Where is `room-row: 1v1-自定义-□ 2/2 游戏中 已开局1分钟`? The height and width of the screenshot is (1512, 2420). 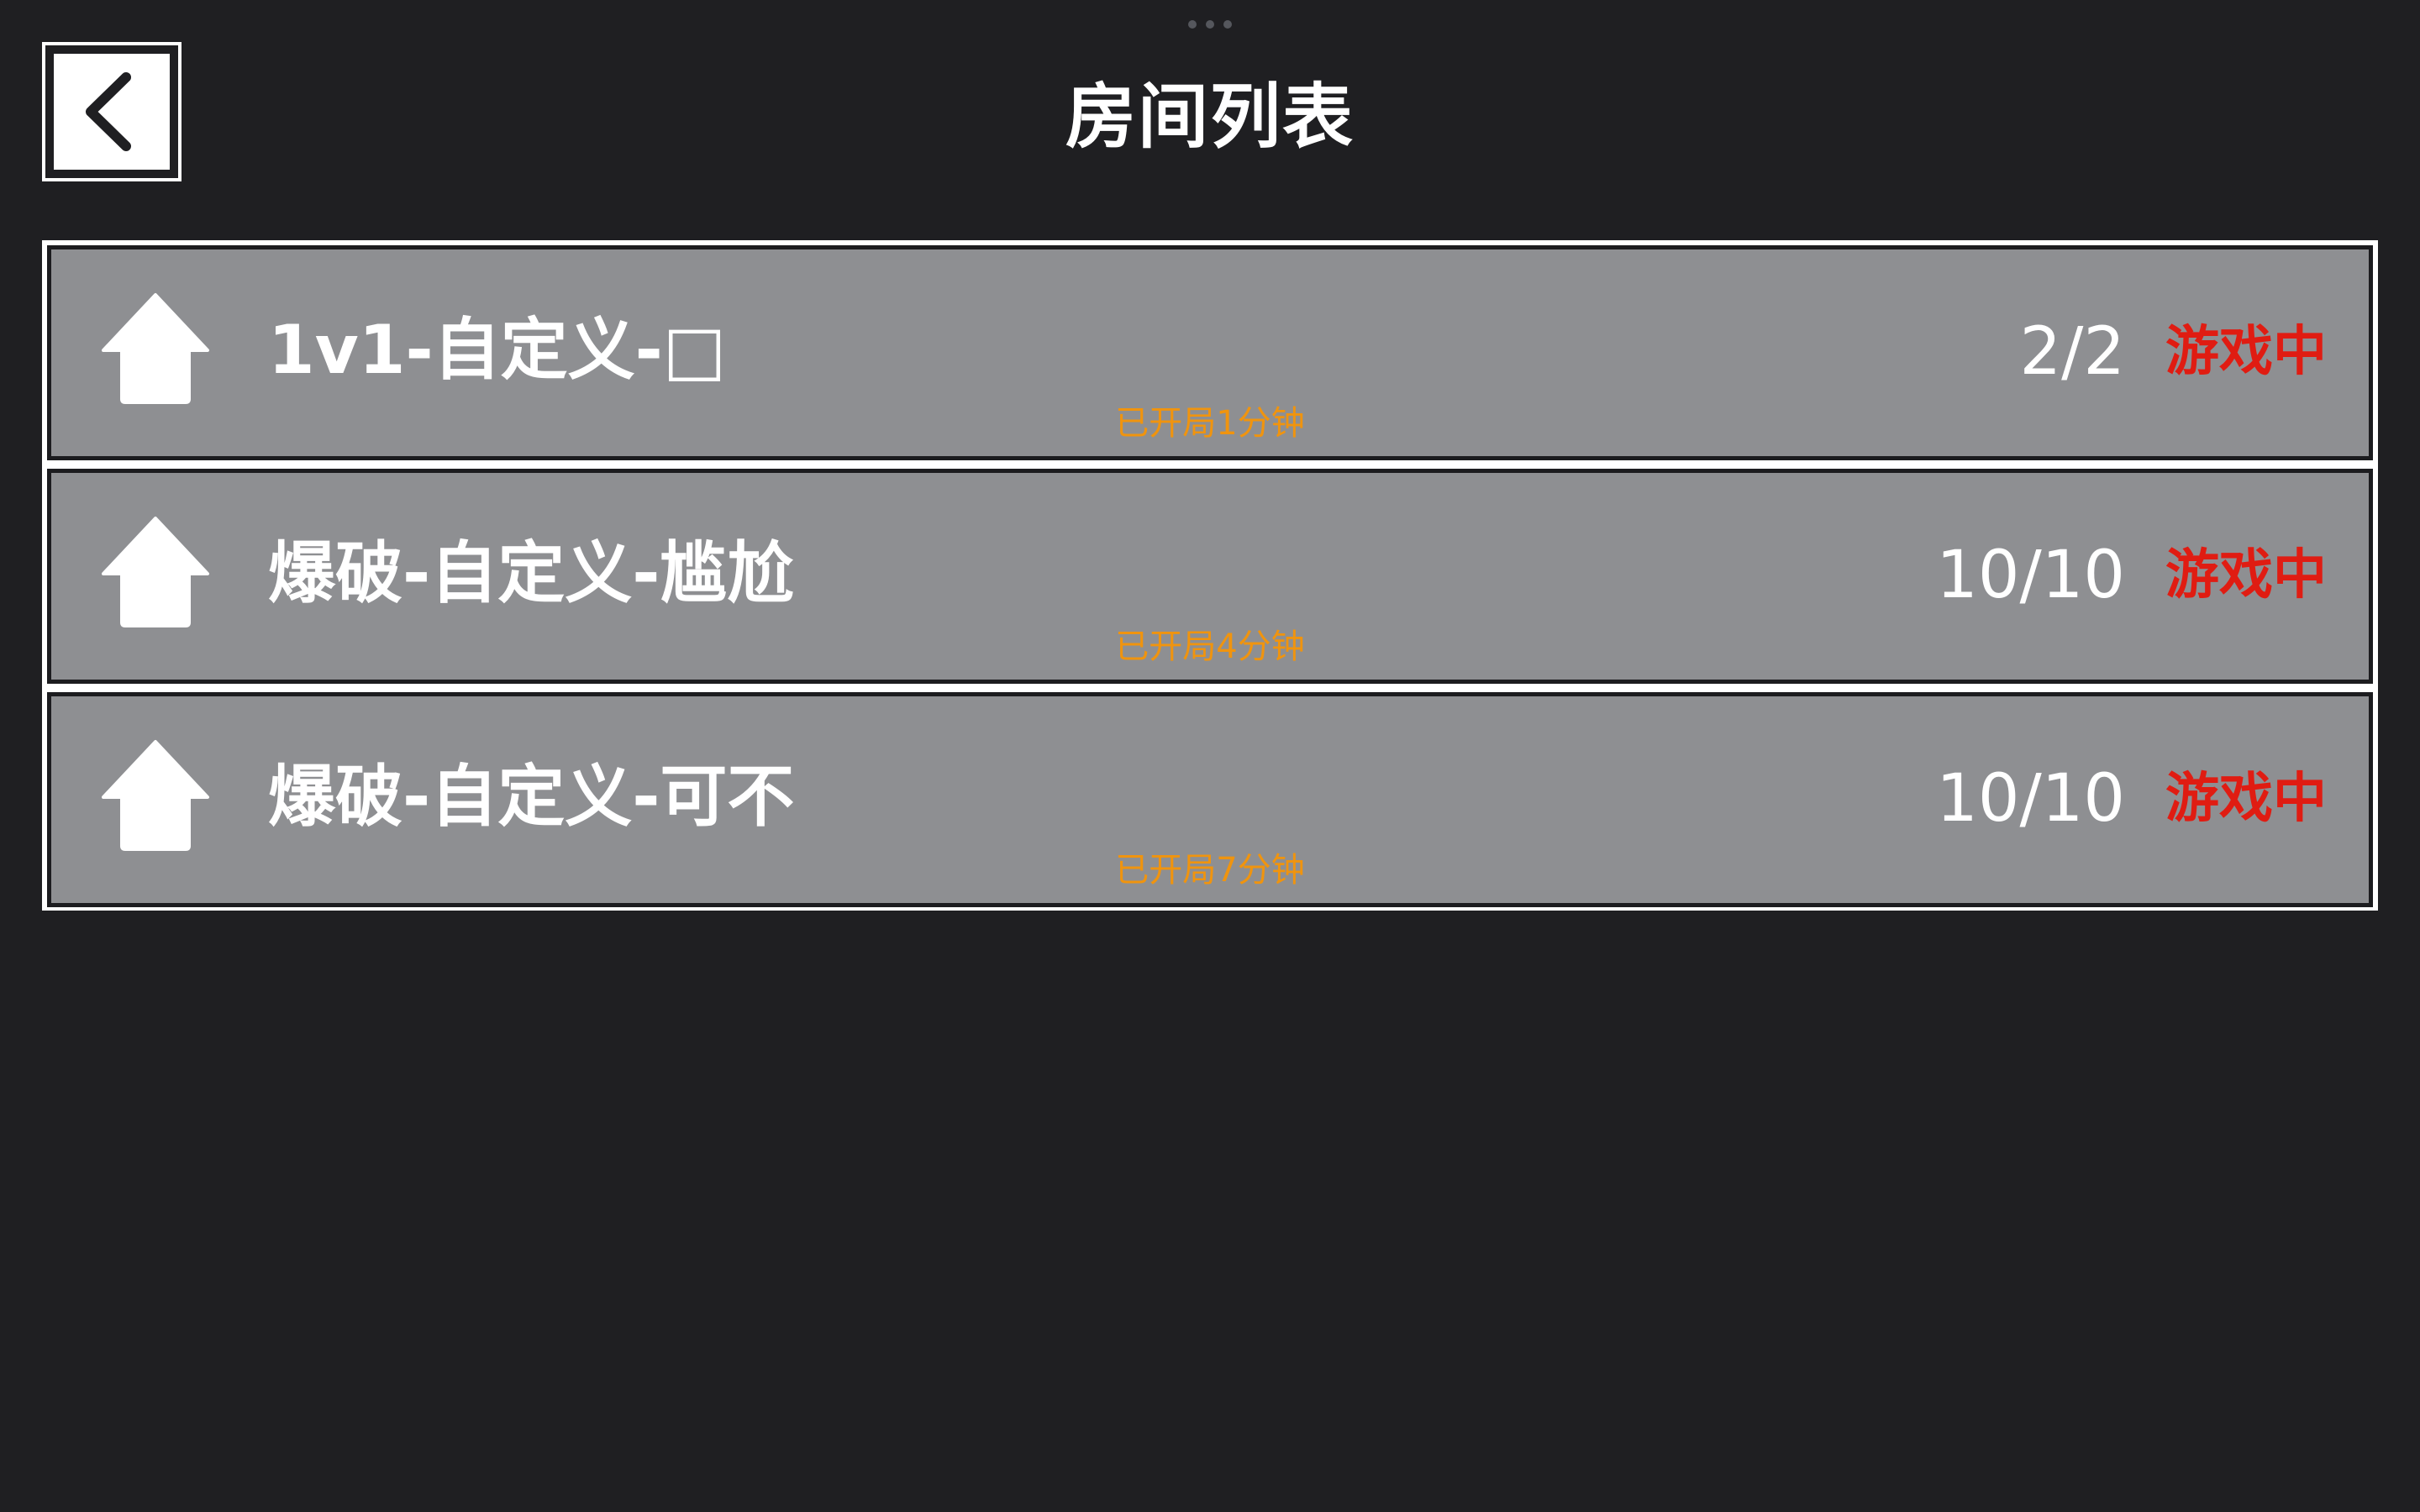
room-row: 1v1-自定义-□ 2/2 游戏中 已开局1分钟 is located at coordinates (1210, 352).